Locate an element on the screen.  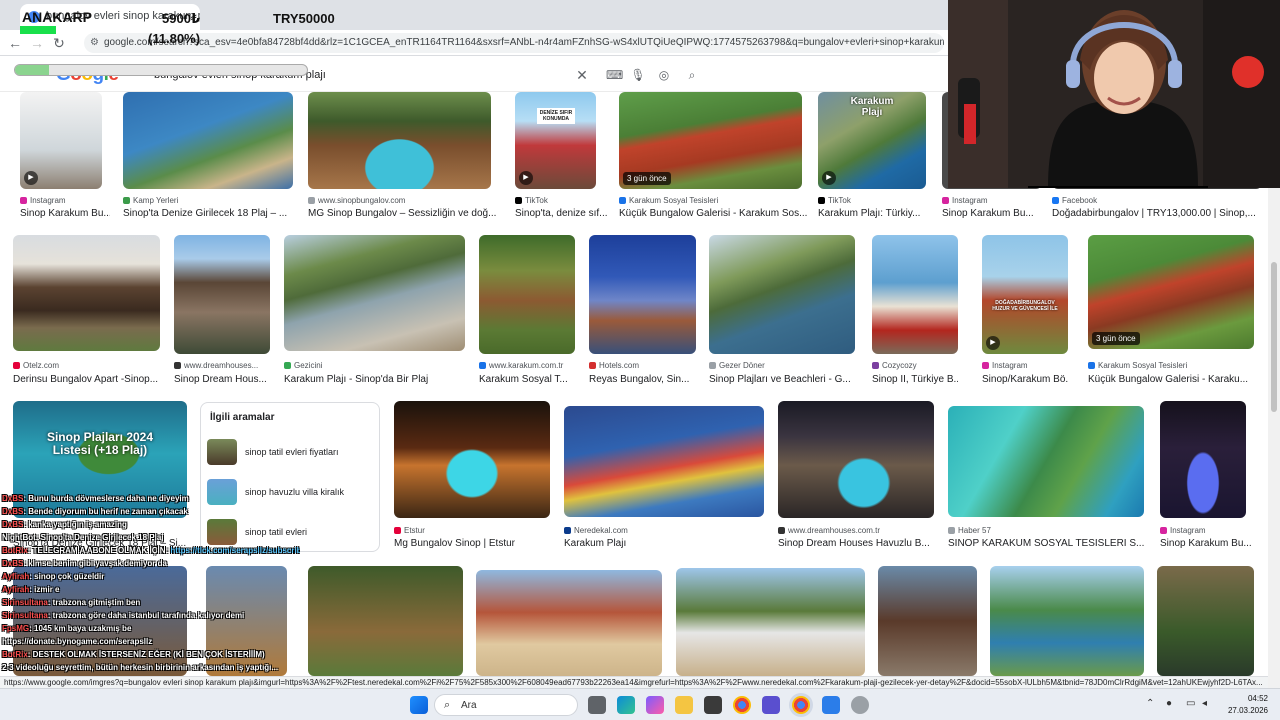
result-source: Etstur is located at coordinates (414, 530).